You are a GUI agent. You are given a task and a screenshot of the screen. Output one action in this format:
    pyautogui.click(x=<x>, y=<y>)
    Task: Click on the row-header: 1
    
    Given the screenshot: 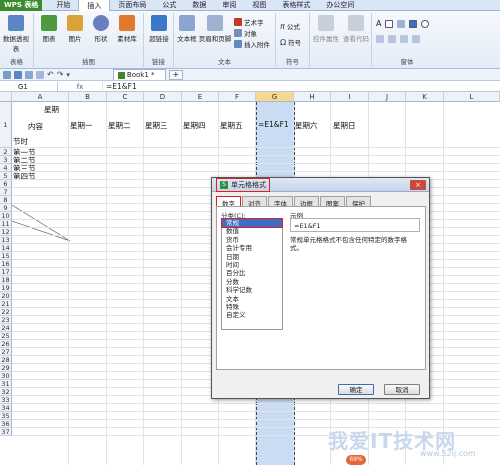 What is the action you would take?
    pyautogui.click(x=6, y=125)
    